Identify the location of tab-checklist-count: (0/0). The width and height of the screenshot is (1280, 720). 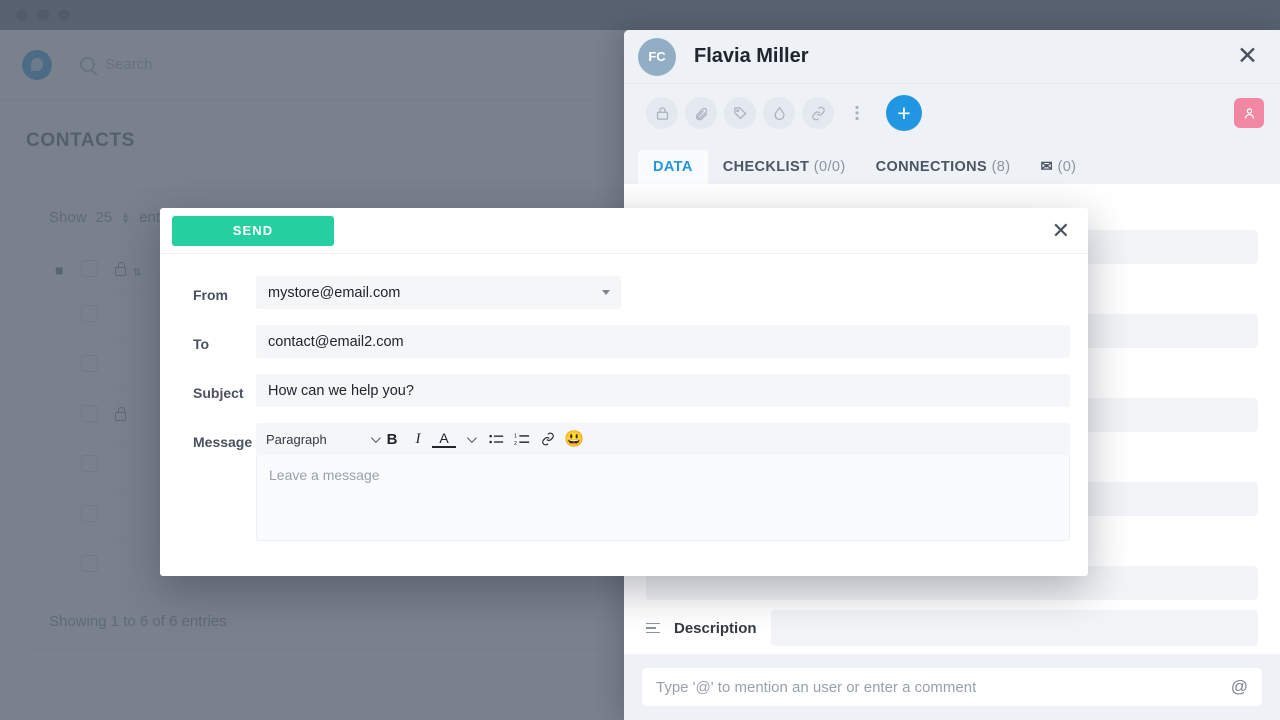
(829, 167).